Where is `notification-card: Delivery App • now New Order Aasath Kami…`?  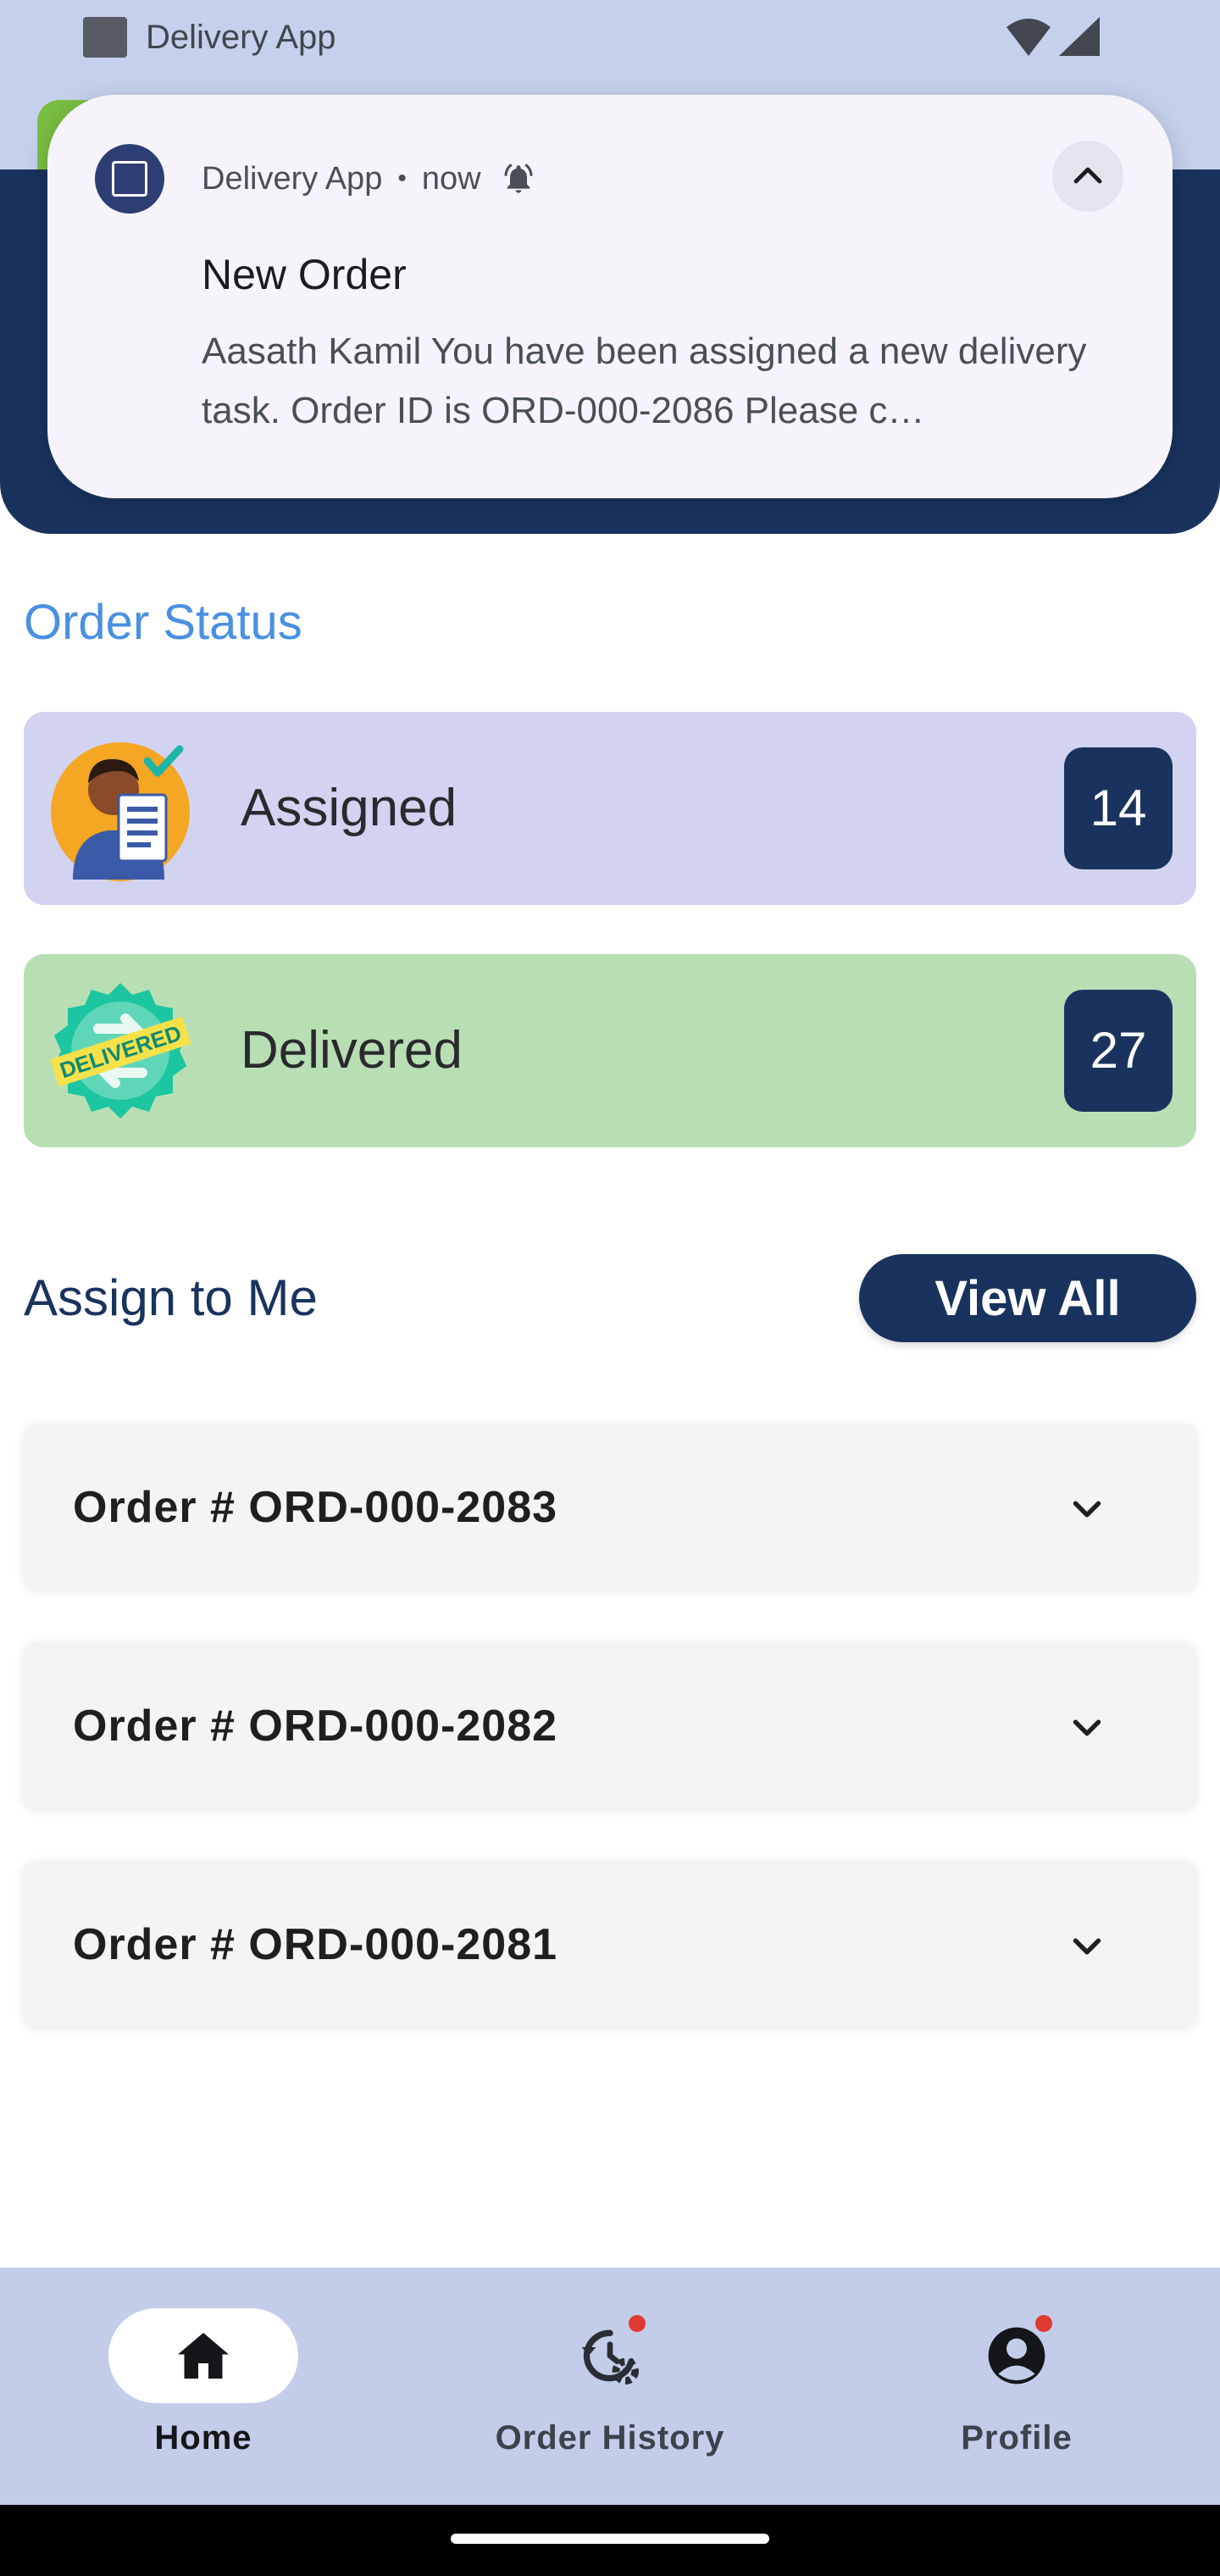 notification-card: Delivery App • now New Order Aasath Kami… is located at coordinates (610, 296).